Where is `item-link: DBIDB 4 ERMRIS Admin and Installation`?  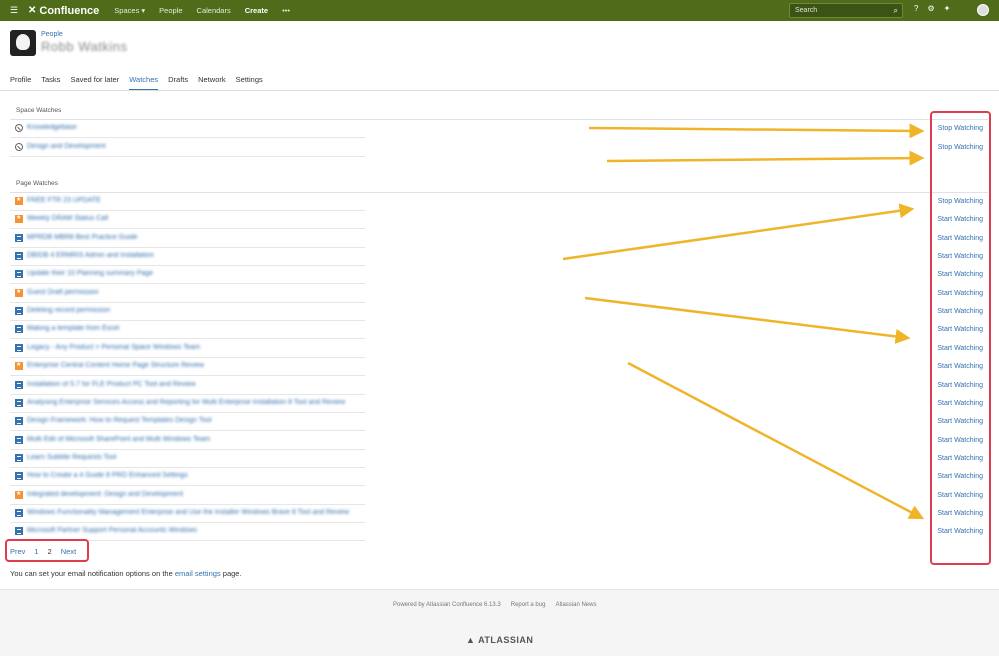 item-link: DBIDB 4 ERMRIS Admin and Installation is located at coordinates (90, 255).